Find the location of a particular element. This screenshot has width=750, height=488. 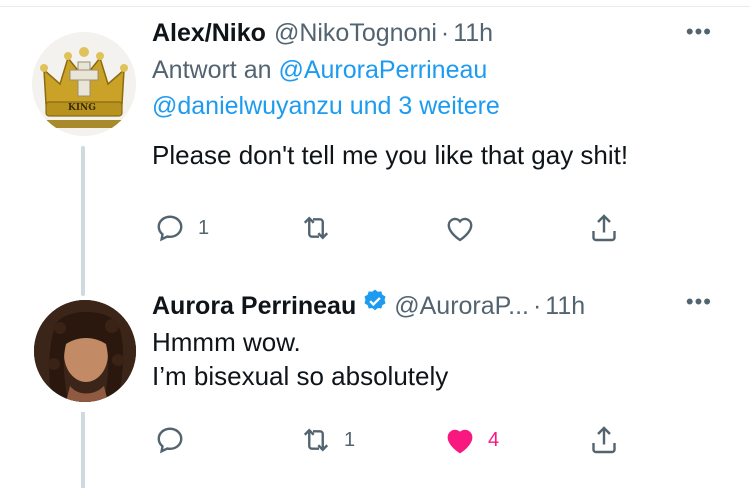

reply-button is located at coordinates (175, 440).